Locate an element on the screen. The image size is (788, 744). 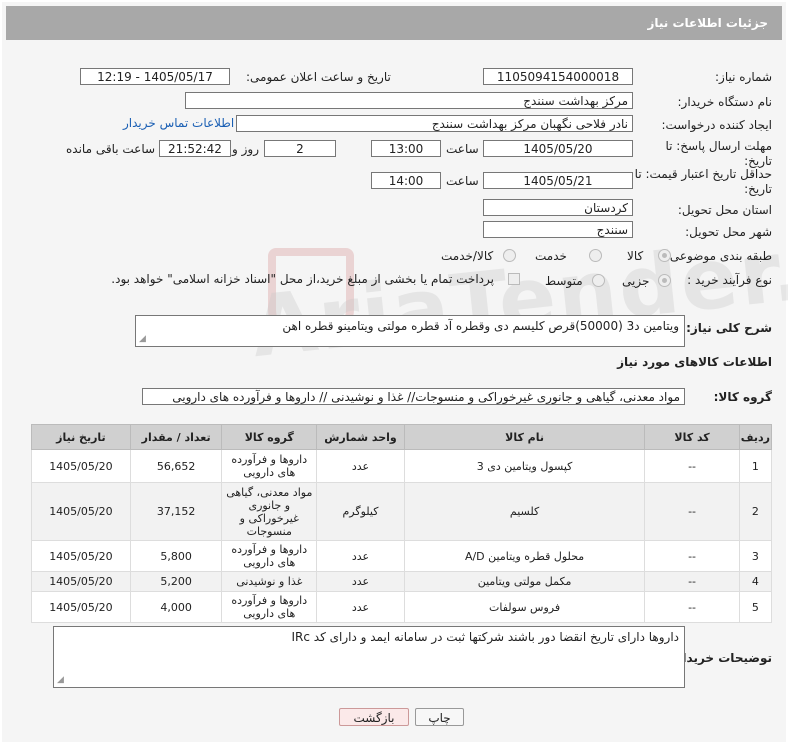
announce-label: تاریخ و ساعت اعلان عمومی: is located at coordinates (318, 77).